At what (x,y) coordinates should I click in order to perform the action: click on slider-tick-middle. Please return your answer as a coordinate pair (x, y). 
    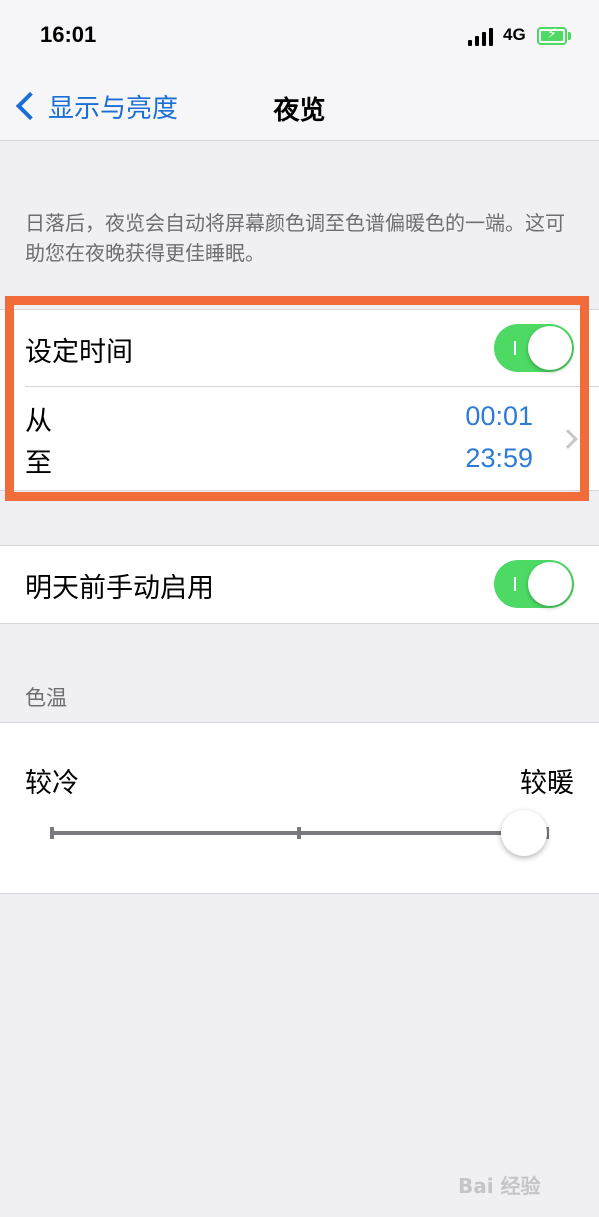
    Looking at the image, I should click on (299, 833).